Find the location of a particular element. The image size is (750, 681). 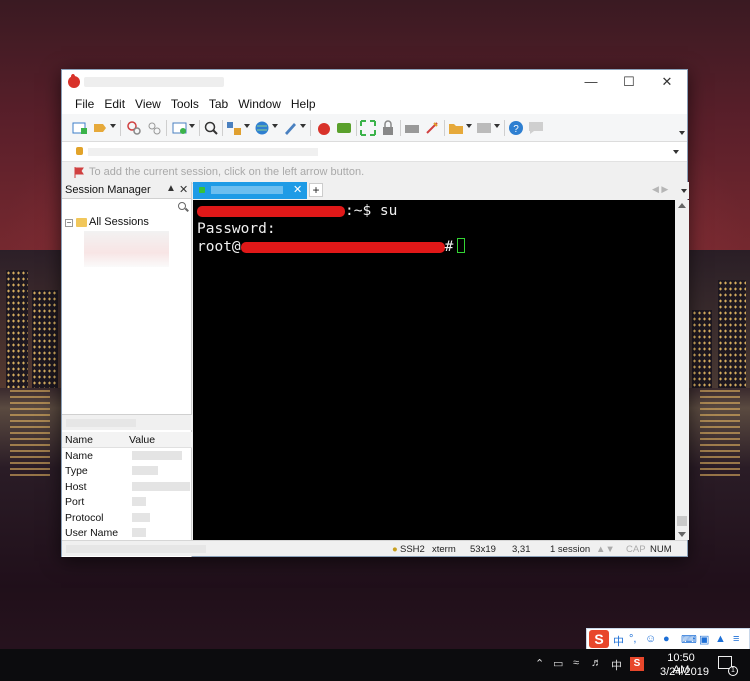

close-button: ✕ is located at coordinates (667, 82).